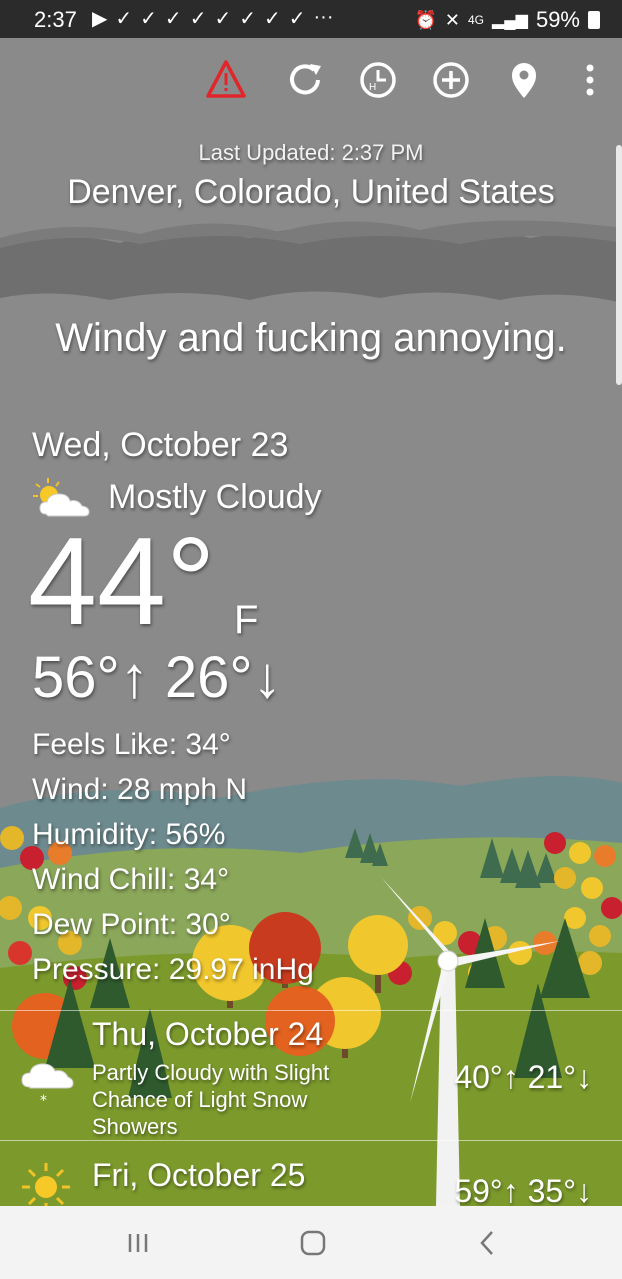 The height and width of the screenshot is (1279, 622). I want to click on high-low-temperature: 56°↑ 26°↓, so click(157, 677).